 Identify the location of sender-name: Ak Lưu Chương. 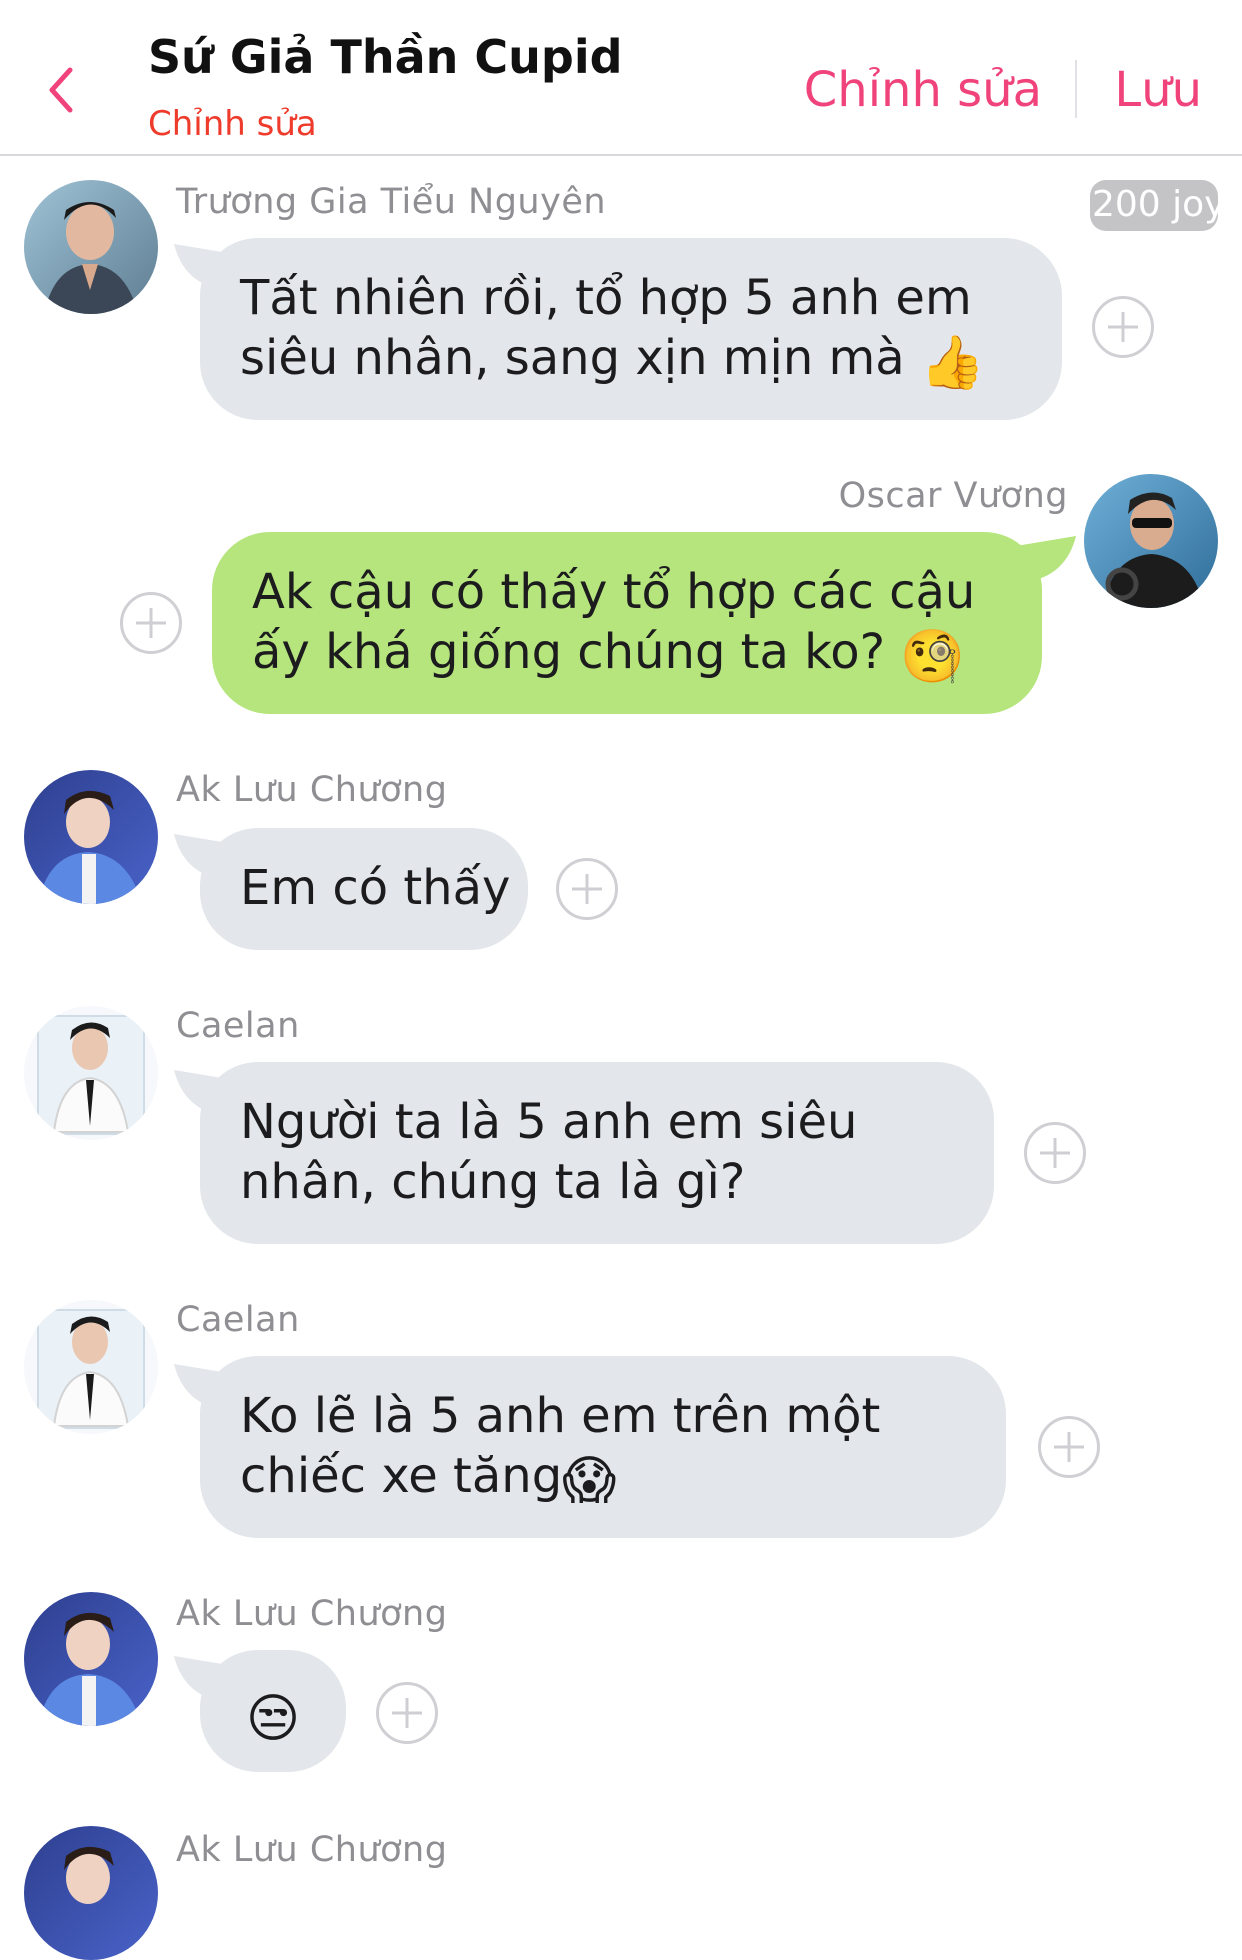
(312, 1850).